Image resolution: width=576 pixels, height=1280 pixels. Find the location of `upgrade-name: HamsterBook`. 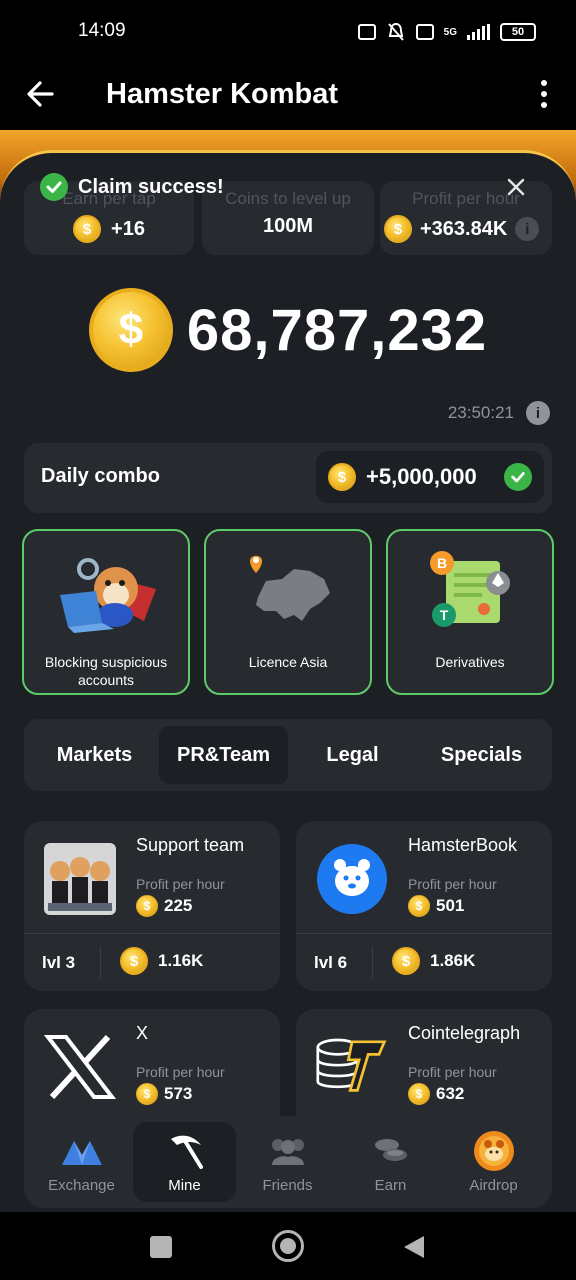

upgrade-name: HamsterBook is located at coordinates (463, 845).